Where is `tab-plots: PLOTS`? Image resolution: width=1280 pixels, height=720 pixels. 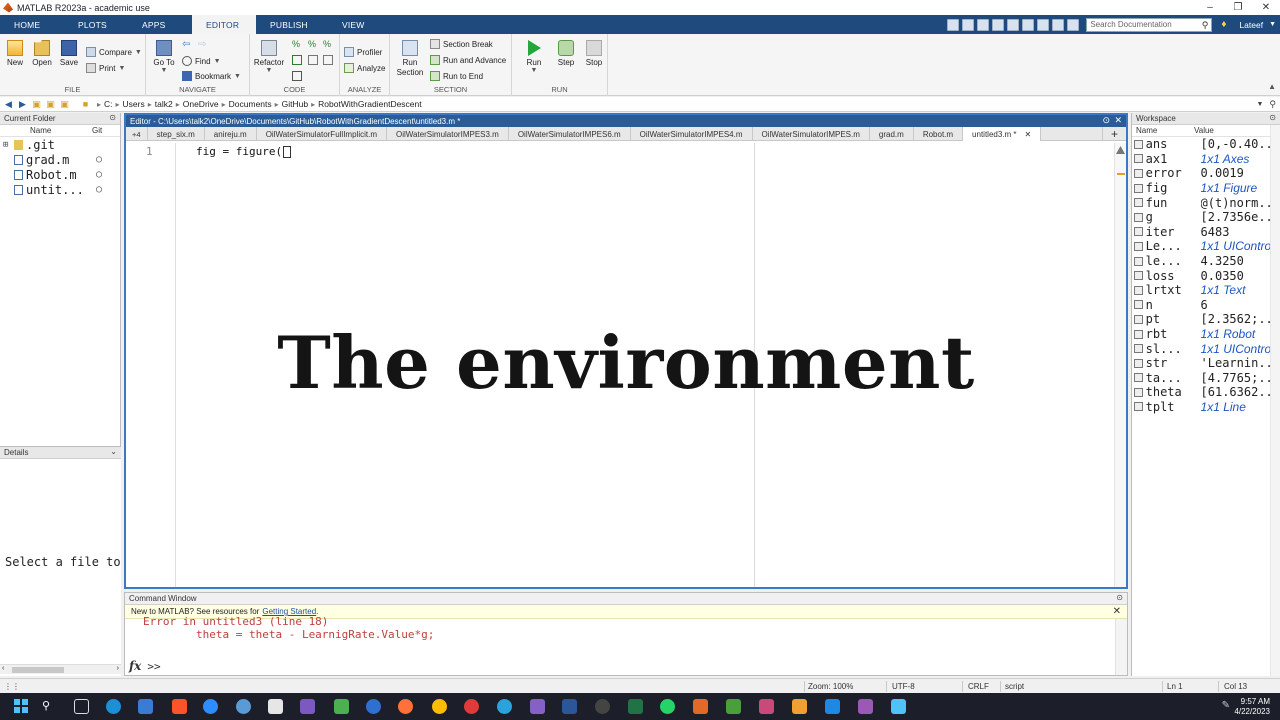 tab-plots: PLOTS is located at coordinates (96, 24).